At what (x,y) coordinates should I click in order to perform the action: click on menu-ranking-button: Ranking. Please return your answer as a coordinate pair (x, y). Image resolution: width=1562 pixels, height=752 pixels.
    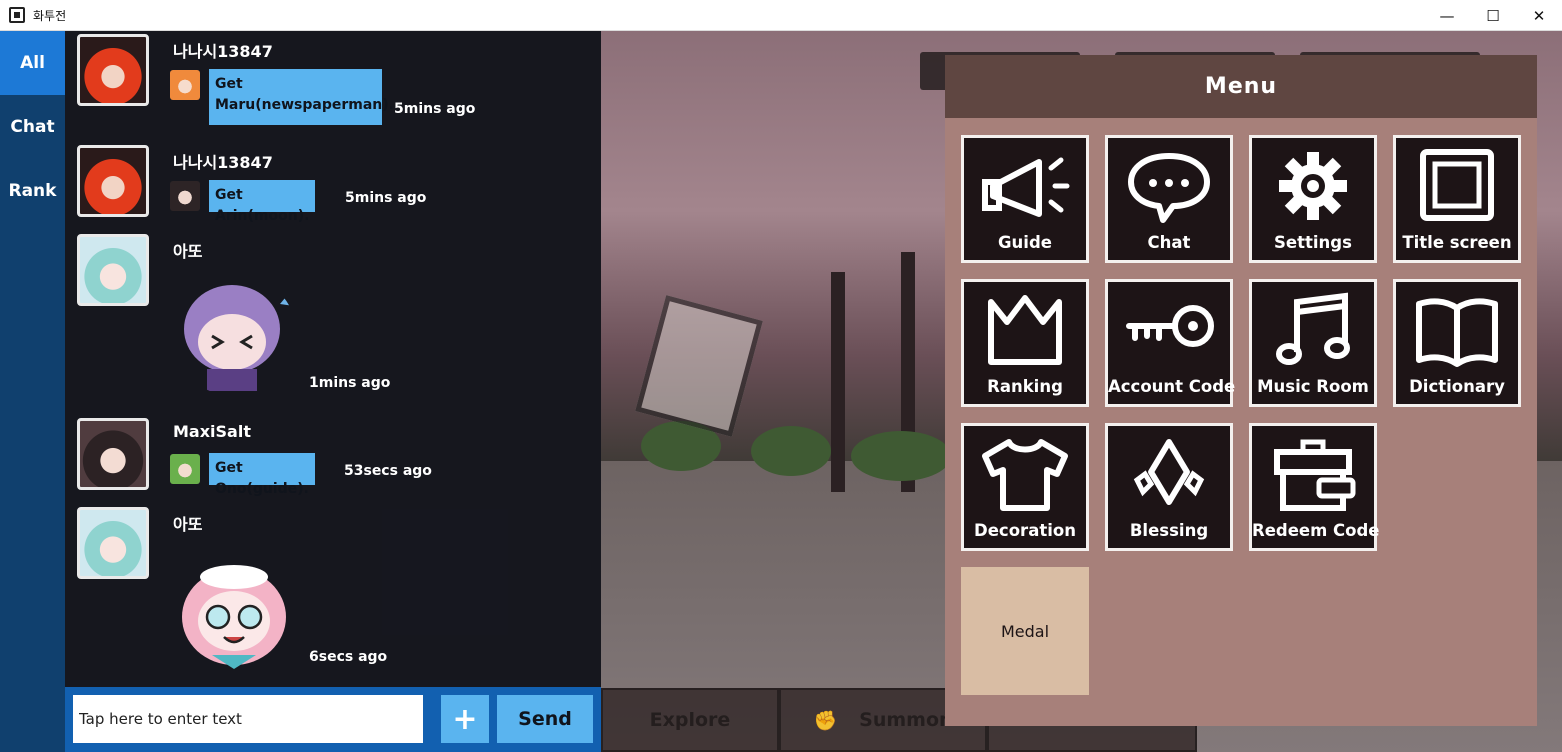
    Looking at the image, I should click on (1025, 343).